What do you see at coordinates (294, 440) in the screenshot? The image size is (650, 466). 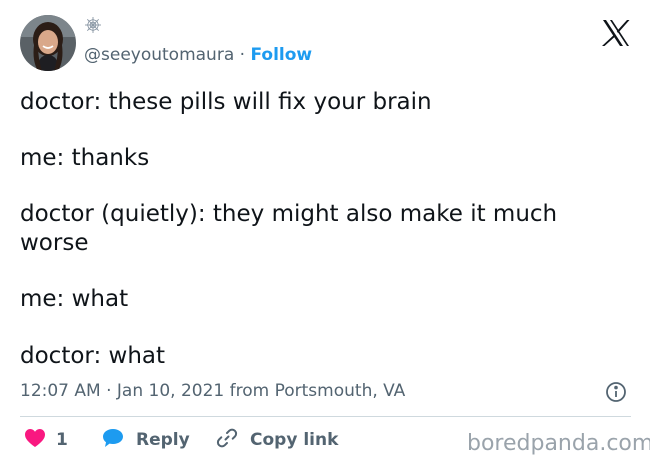 I see `copy-link-label: Copy link` at bounding box center [294, 440].